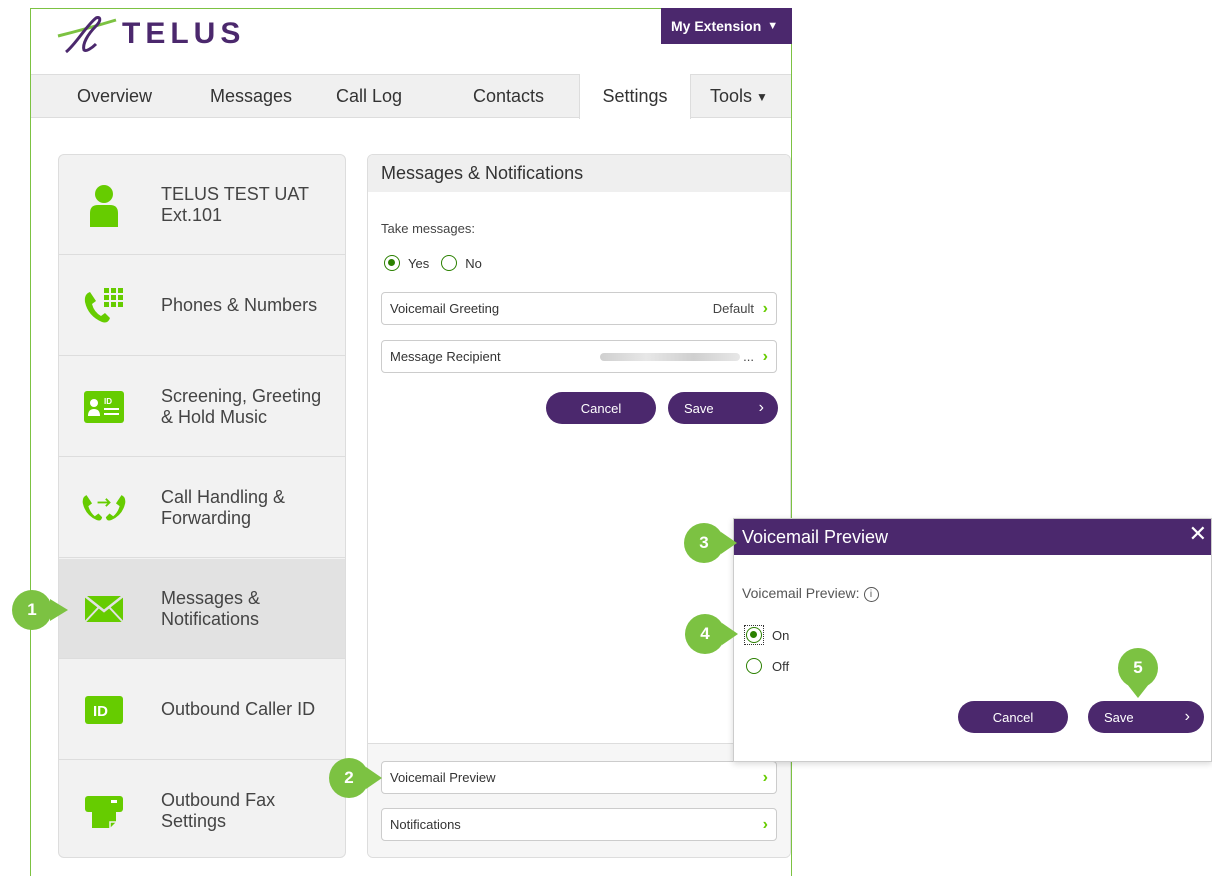 This screenshot has width=1212, height=876. I want to click on tab-label: Call Log, so click(369, 96).